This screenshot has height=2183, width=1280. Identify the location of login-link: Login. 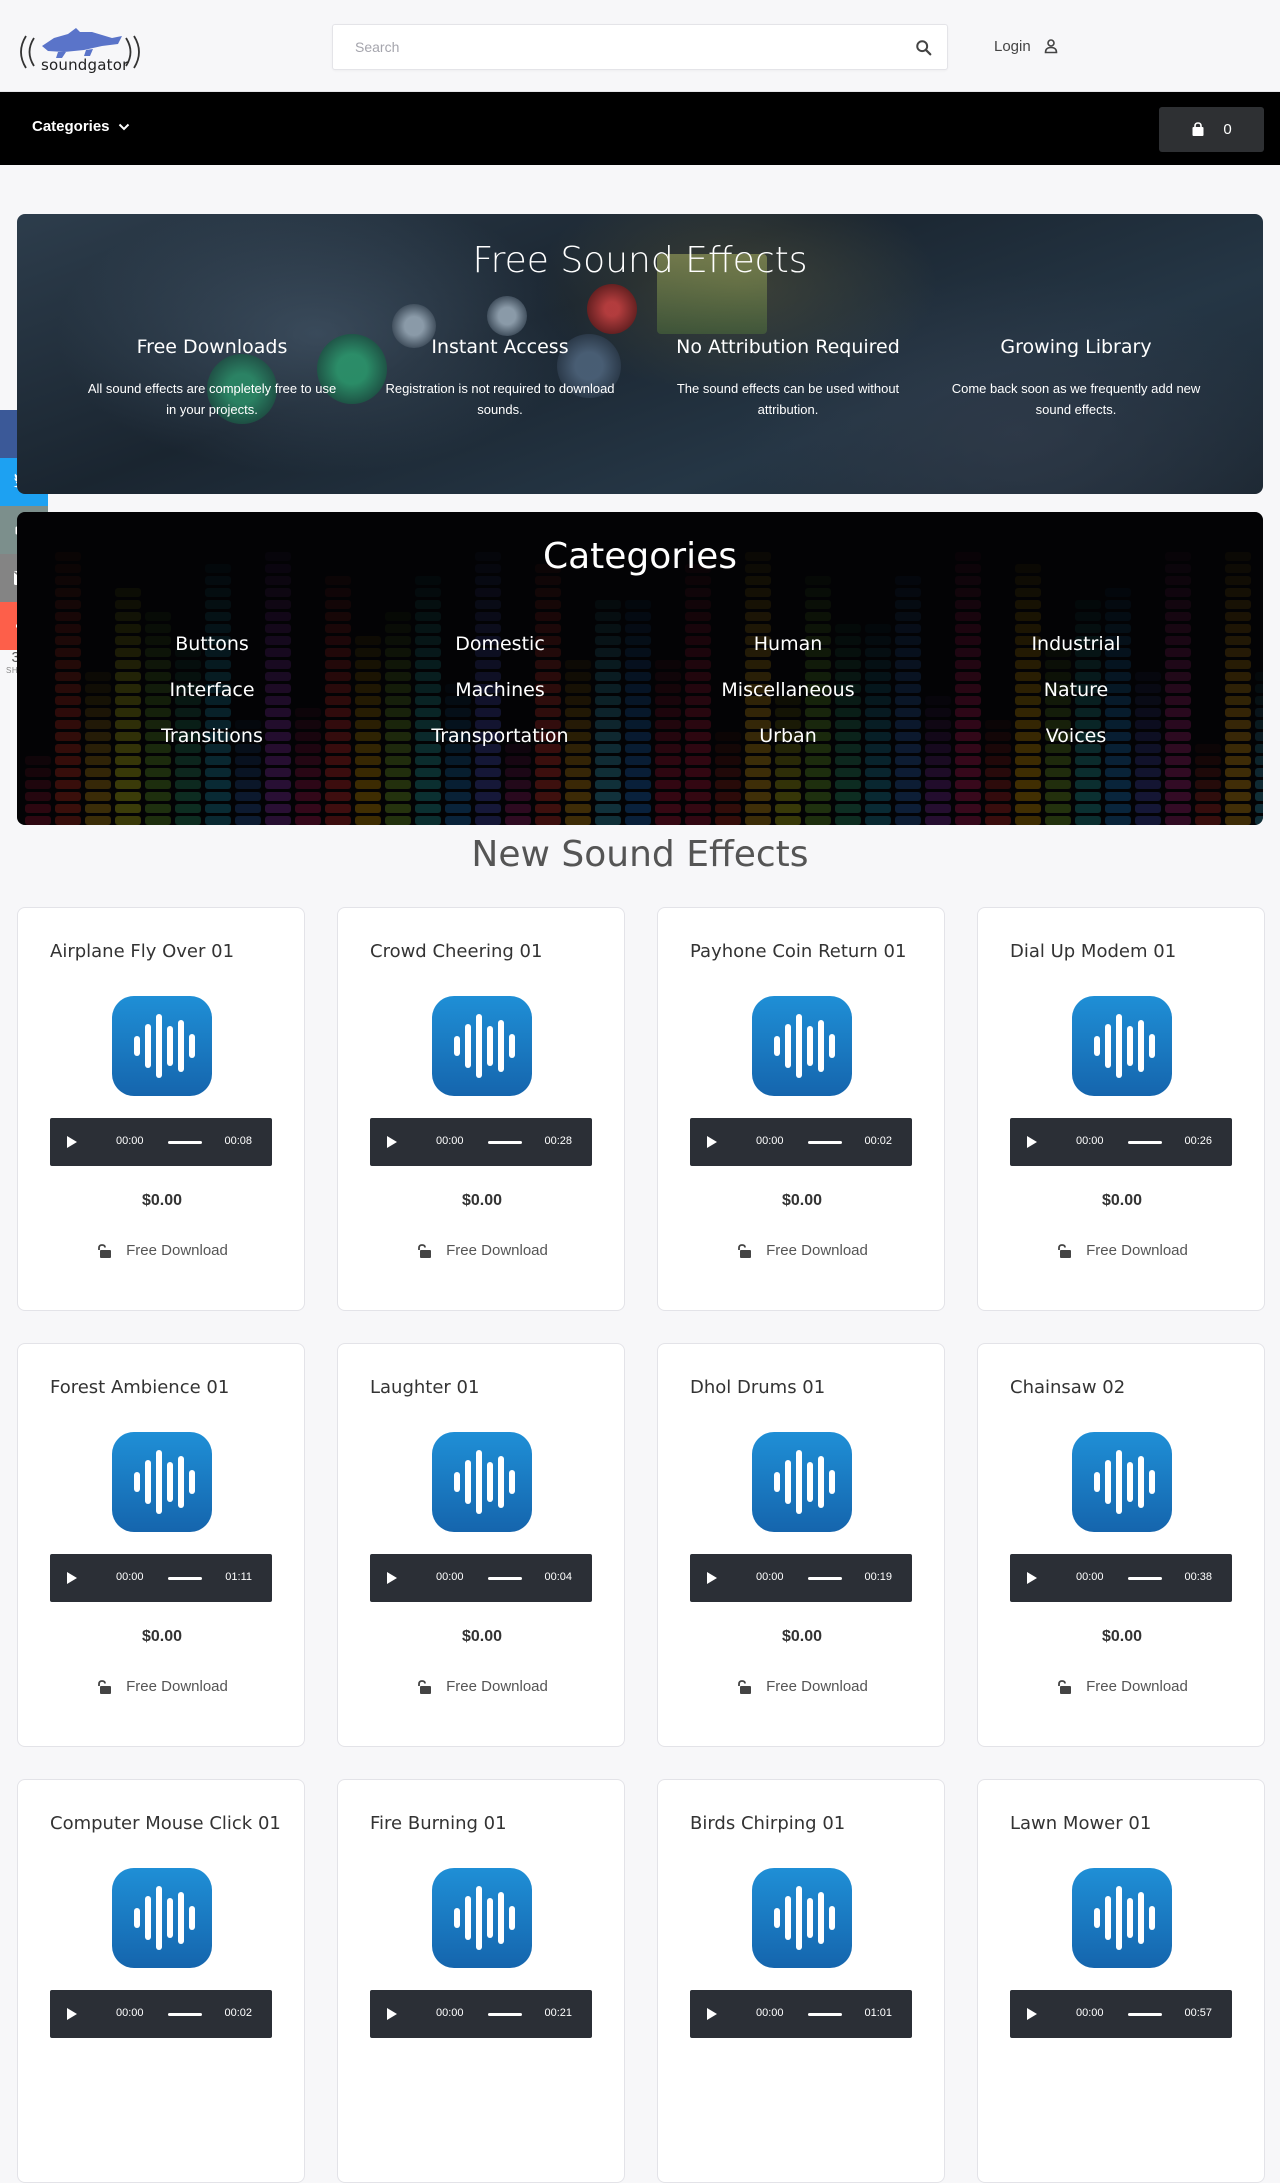
(1026, 46).